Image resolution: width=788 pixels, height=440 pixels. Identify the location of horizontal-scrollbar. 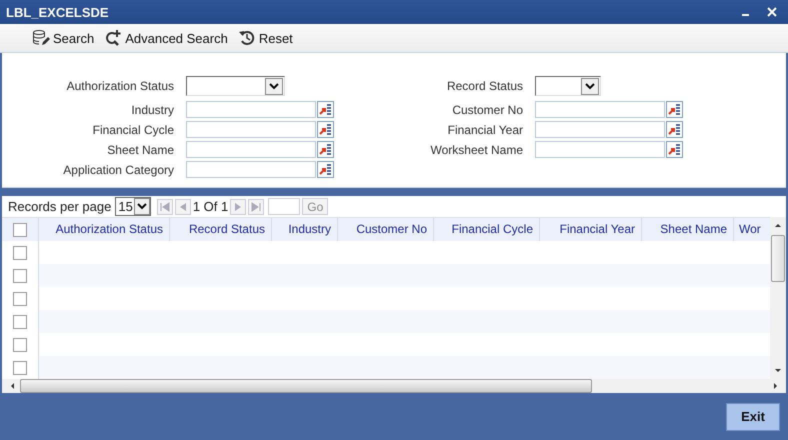
(394, 386).